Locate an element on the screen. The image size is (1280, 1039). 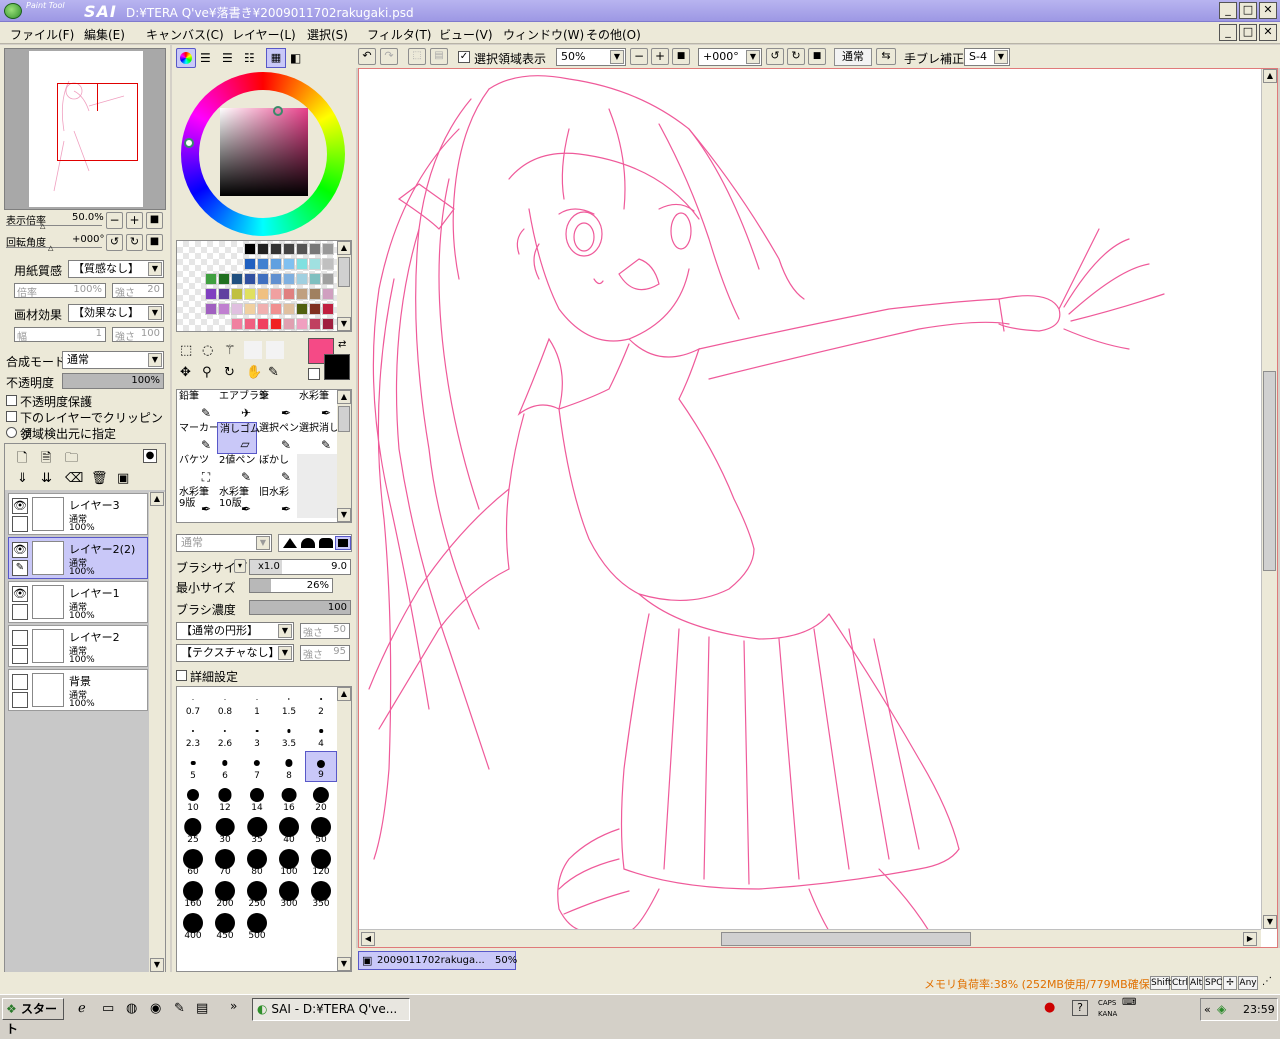
menu-window: ウィンドウ(W) is located at coordinates (543, 34).